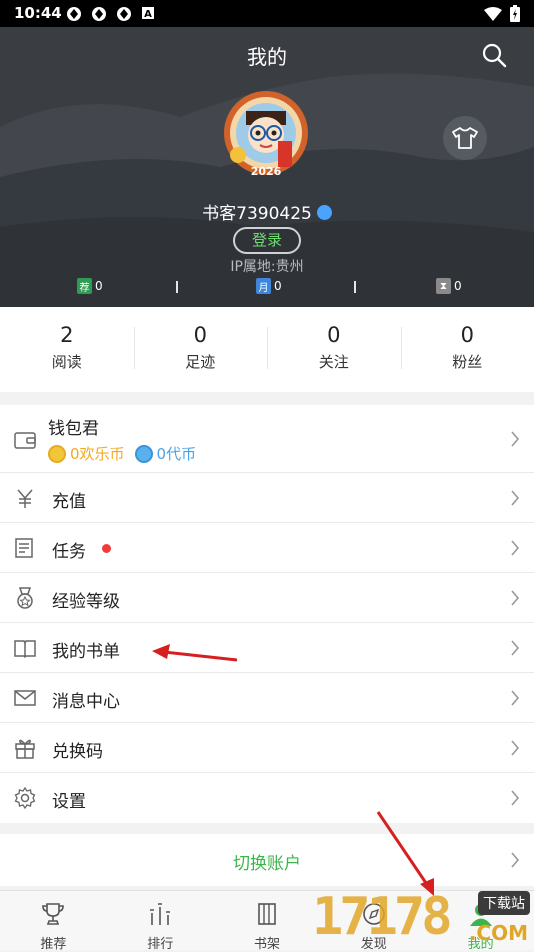 This screenshot has width=534, height=952. I want to click on menu-label: 设置, so click(69, 799).